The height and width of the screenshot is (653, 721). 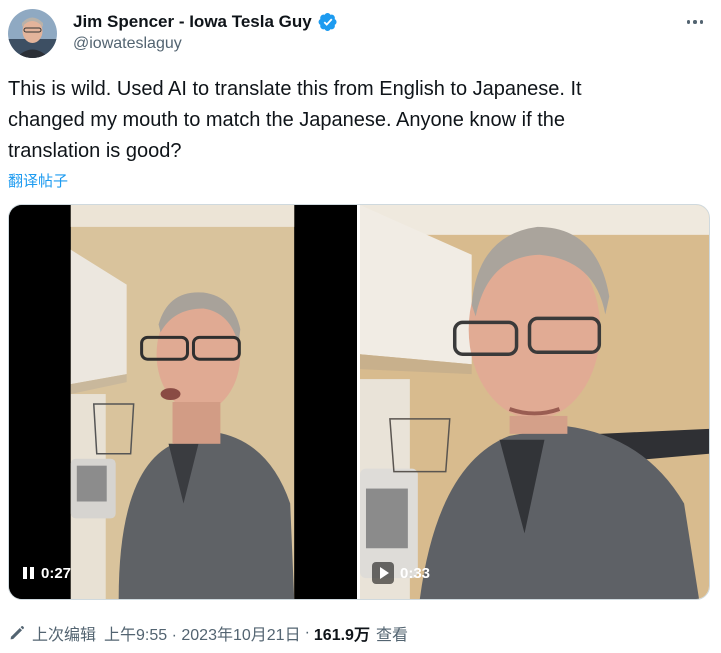 What do you see at coordinates (415, 573) in the screenshot?
I see `video-2-time: 0:33` at bounding box center [415, 573].